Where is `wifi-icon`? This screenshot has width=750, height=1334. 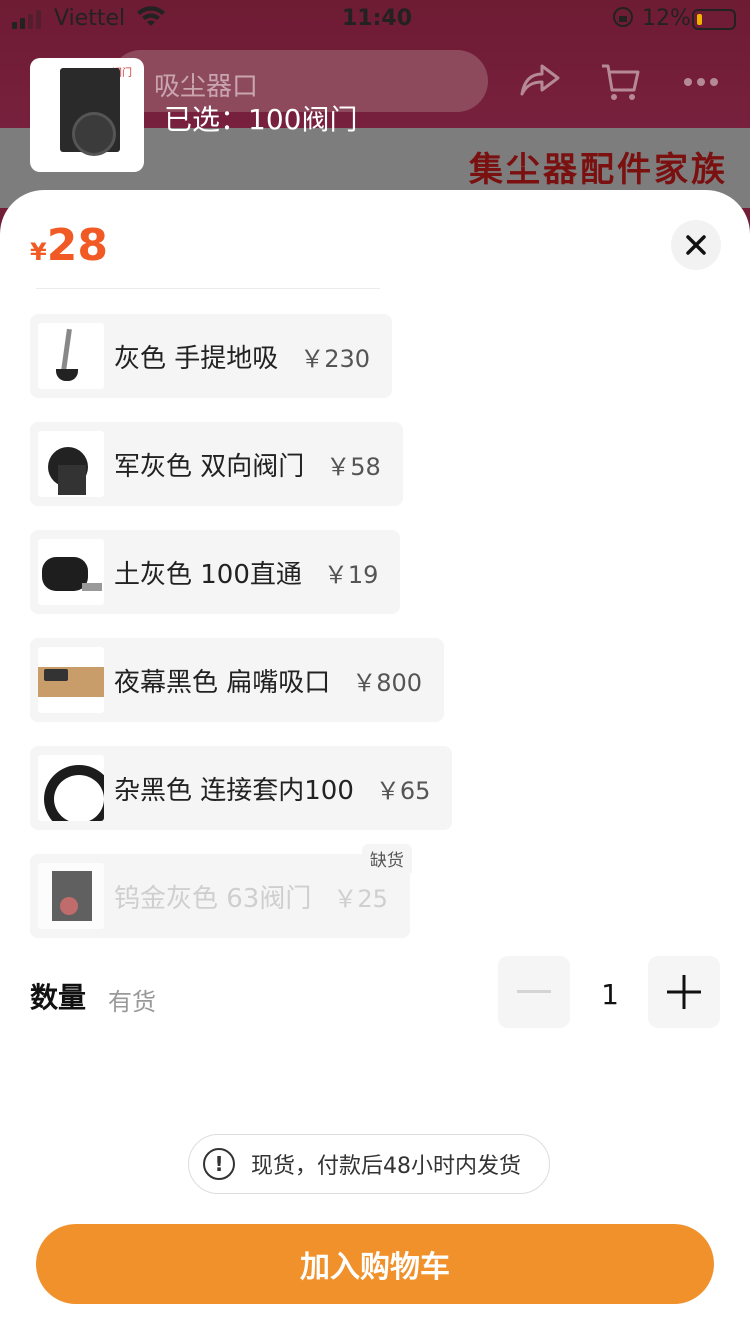 wifi-icon is located at coordinates (151, 21).